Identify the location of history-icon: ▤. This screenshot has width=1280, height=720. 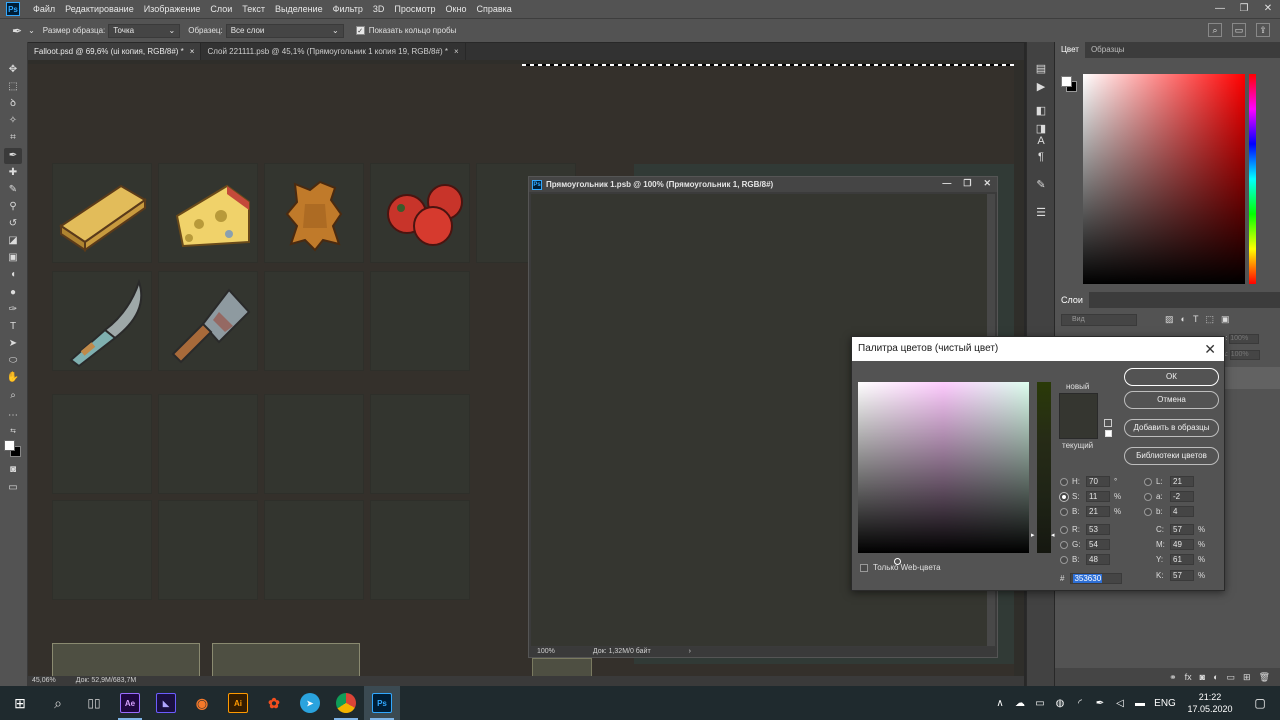
(1041, 69).